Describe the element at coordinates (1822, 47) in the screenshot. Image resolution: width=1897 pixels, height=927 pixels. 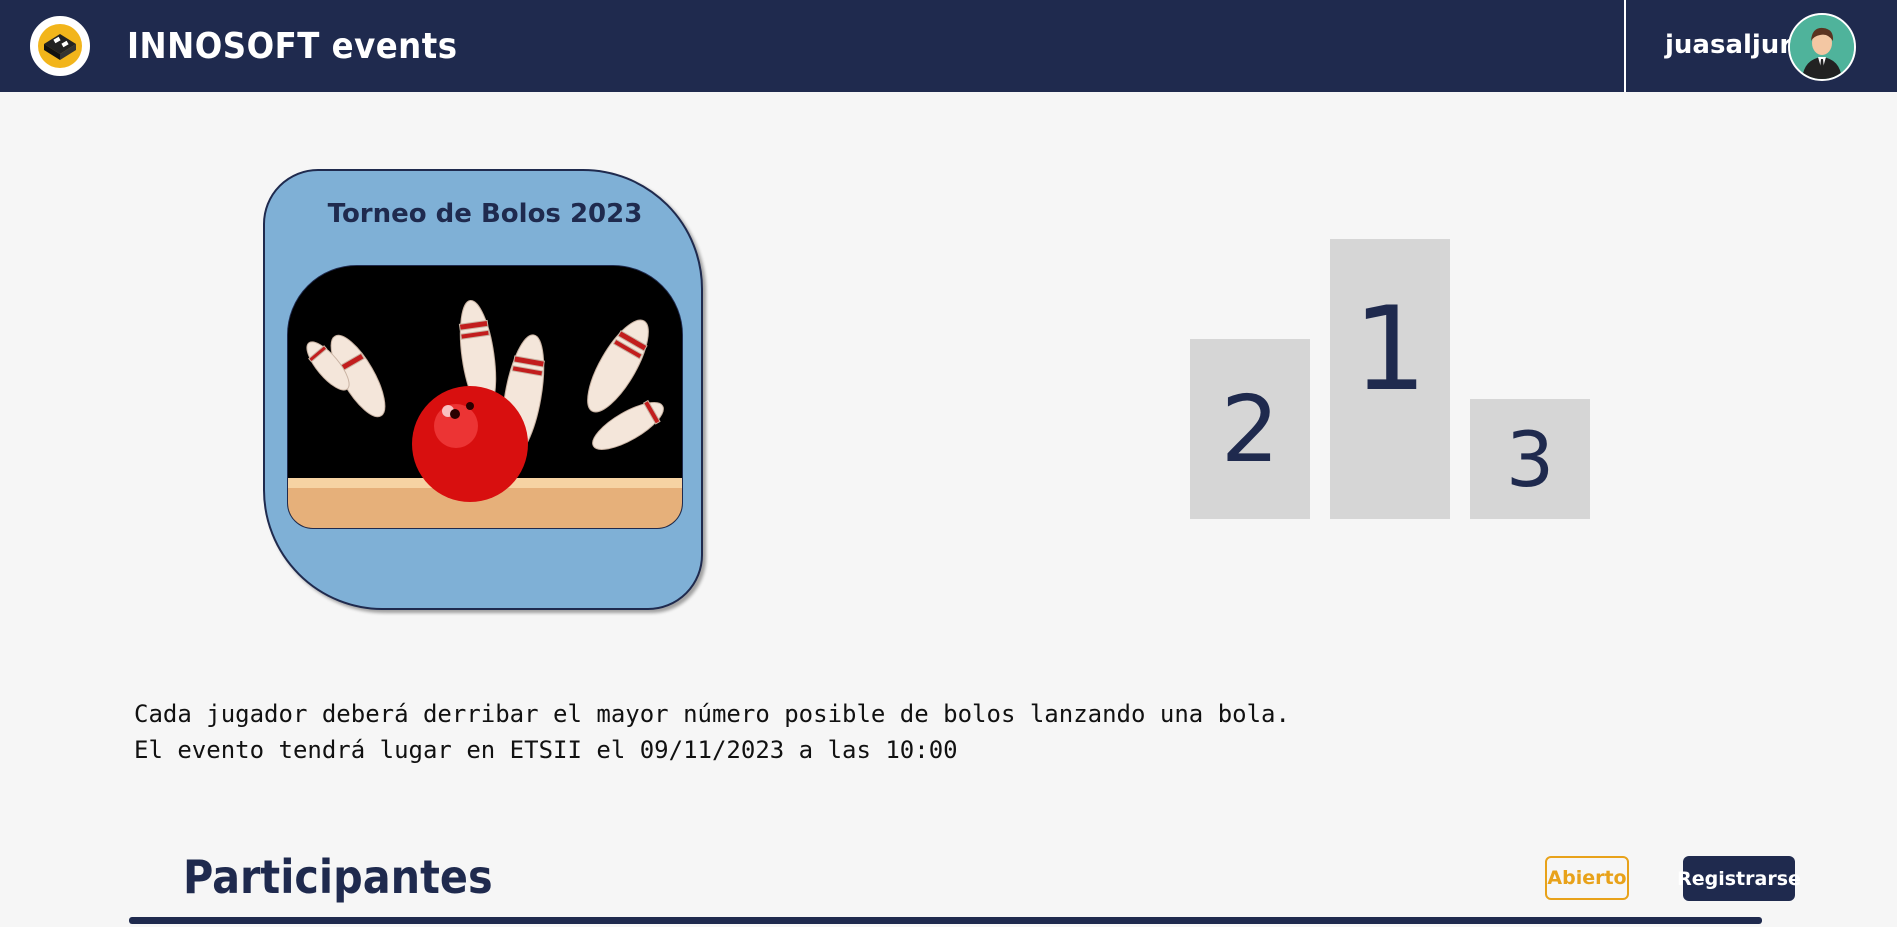
I see `user-avatar-icon` at that location.